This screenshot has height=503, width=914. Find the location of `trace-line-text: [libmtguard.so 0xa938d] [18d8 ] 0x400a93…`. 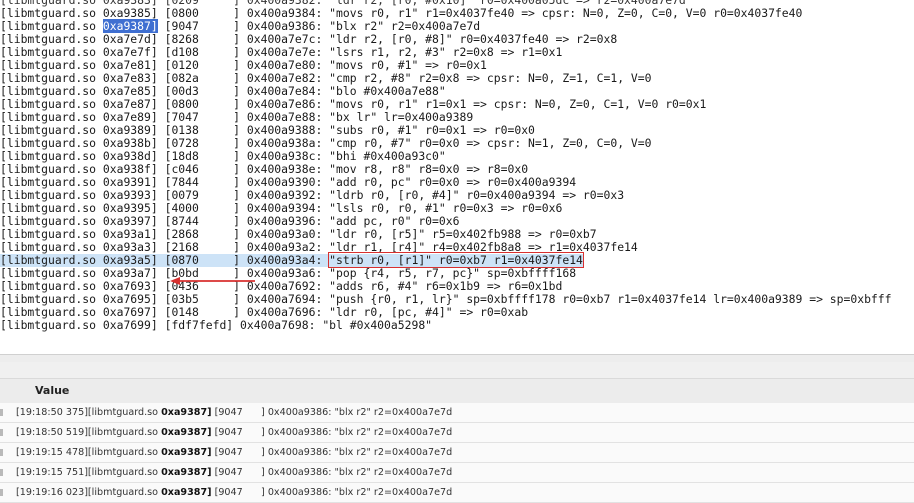

trace-line-text: [libmtguard.so 0xa938d] [18d8 ] 0x400a93… is located at coordinates (223, 156).